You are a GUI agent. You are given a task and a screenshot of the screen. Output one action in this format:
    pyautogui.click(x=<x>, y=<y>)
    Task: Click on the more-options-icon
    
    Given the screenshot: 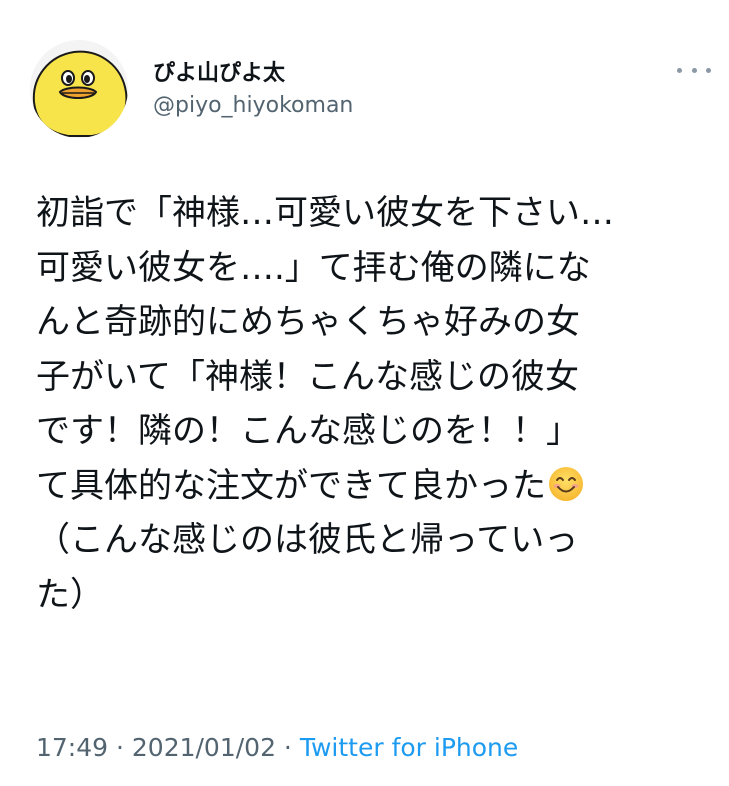 What is the action you would take?
    pyautogui.click(x=694, y=70)
    